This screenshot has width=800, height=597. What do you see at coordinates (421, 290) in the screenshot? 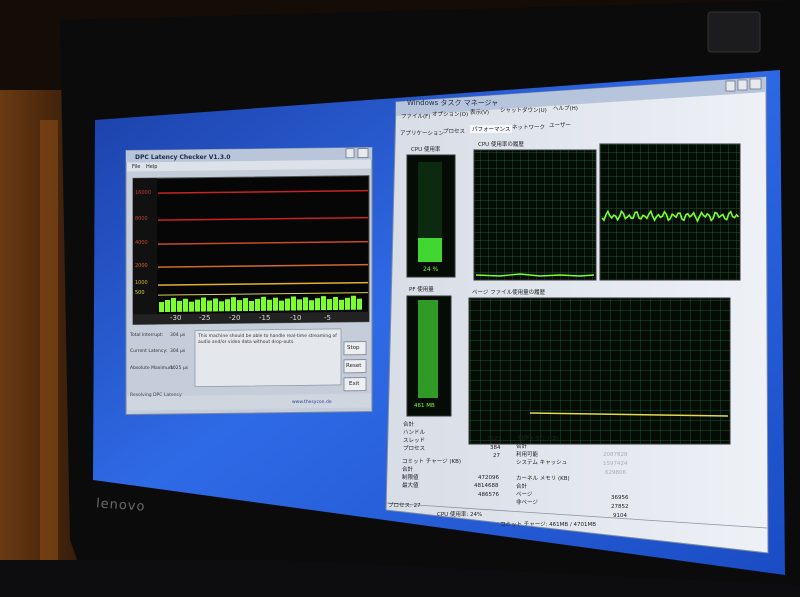
I see `pf-usage-label: PF 使用量` at bounding box center [421, 290].